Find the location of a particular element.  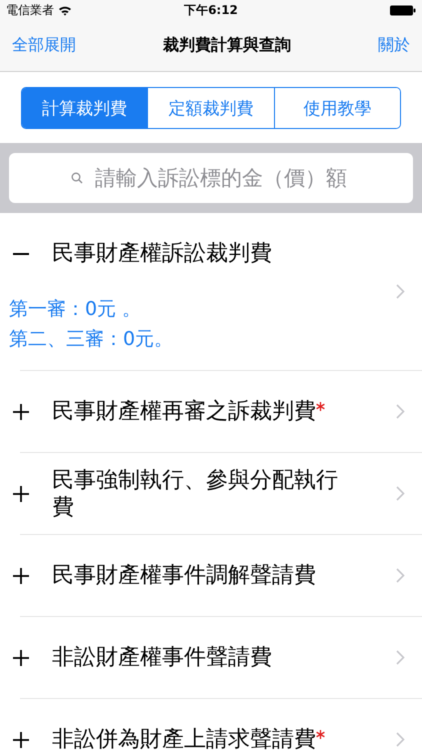

item-title: 民事財產權事件調解聲請費 is located at coordinates (184, 575).